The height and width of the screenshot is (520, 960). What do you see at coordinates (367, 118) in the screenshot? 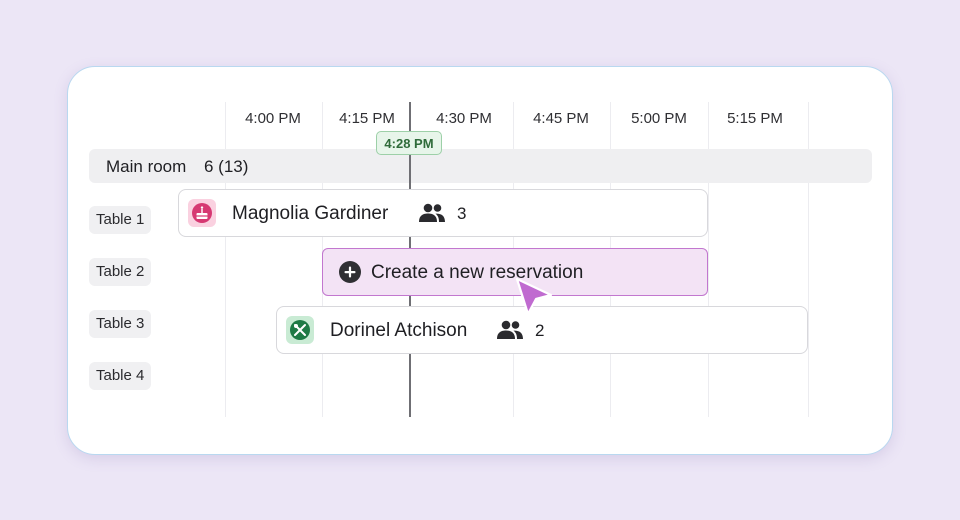
I see `time-label-4-15: 4:15 PM` at bounding box center [367, 118].